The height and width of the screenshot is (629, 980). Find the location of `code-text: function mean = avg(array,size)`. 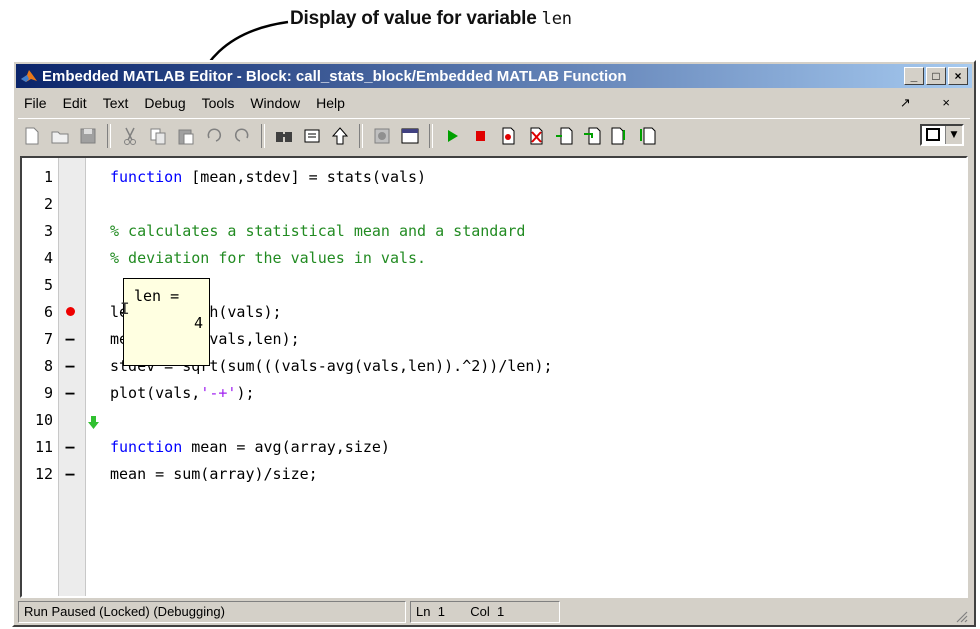

code-text: function mean = avg(array,size) is located at coordinates (250, 447).